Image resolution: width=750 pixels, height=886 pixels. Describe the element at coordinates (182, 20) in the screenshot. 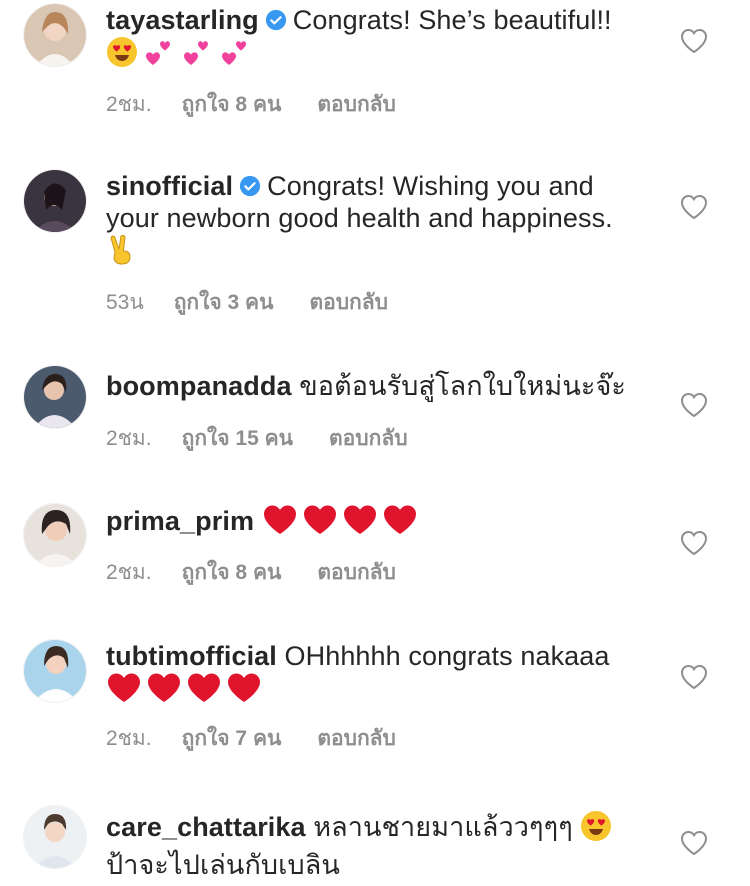

I see `username: tayastarling` at that location.